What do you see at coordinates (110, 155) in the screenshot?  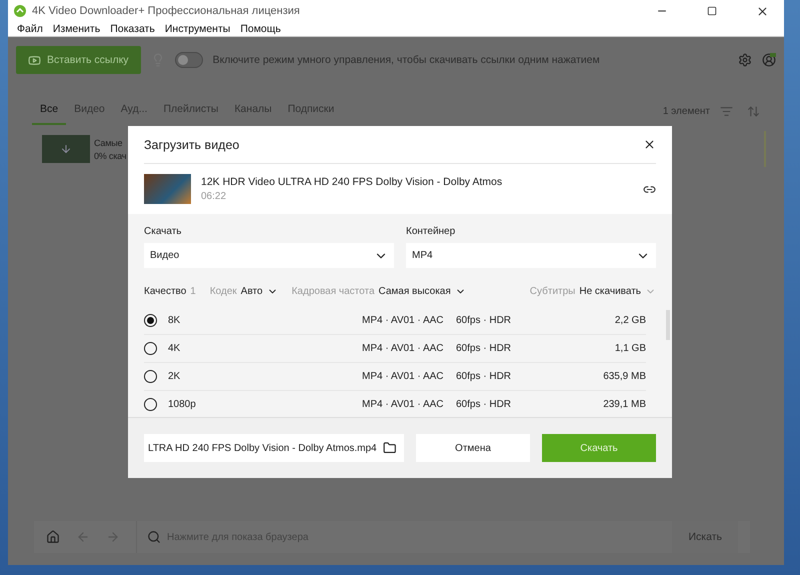 I see `download-status: 0% скач` at bounding box center [110, 155].